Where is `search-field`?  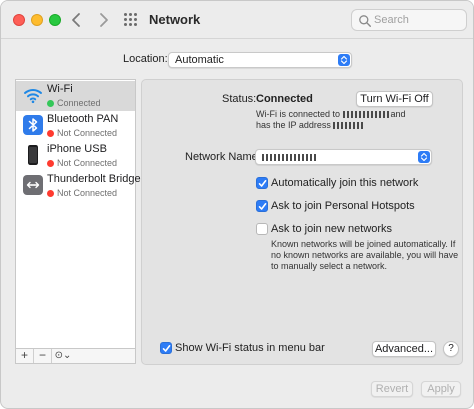 search-field is located at coordinates (409, 20).